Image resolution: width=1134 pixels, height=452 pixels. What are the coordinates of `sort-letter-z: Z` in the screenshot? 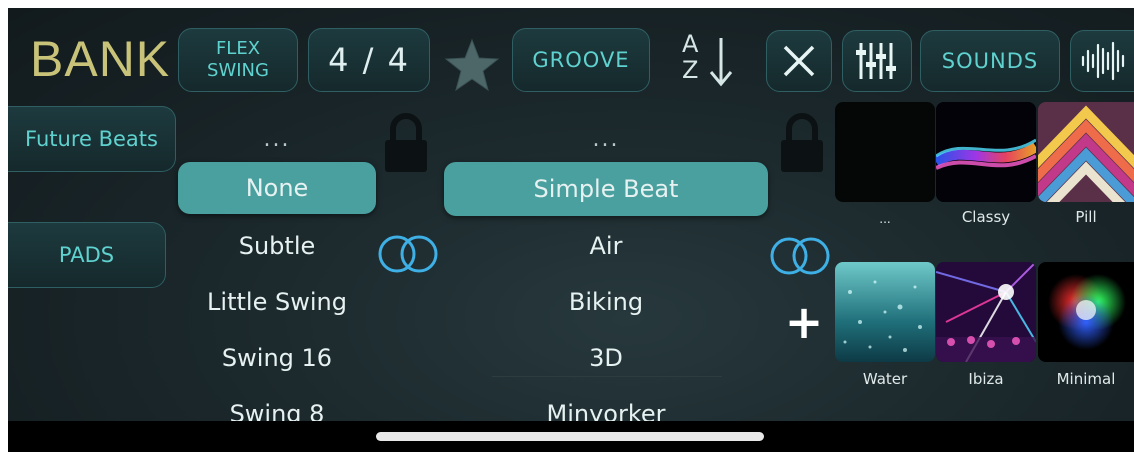 It's located at (690, 70).